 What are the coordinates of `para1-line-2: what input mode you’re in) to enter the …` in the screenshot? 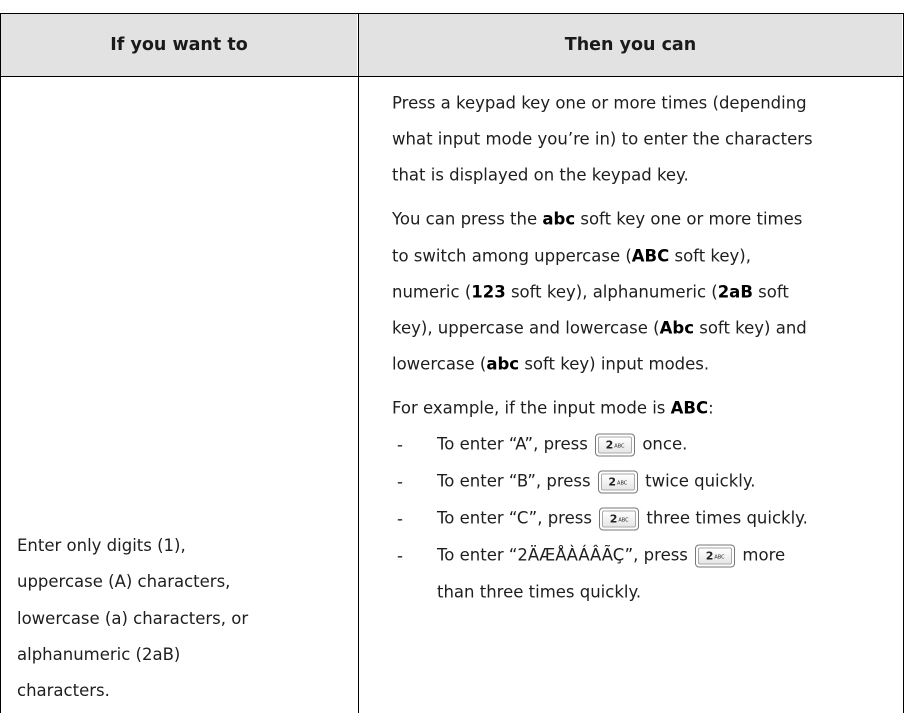 It's located at (602, 139).